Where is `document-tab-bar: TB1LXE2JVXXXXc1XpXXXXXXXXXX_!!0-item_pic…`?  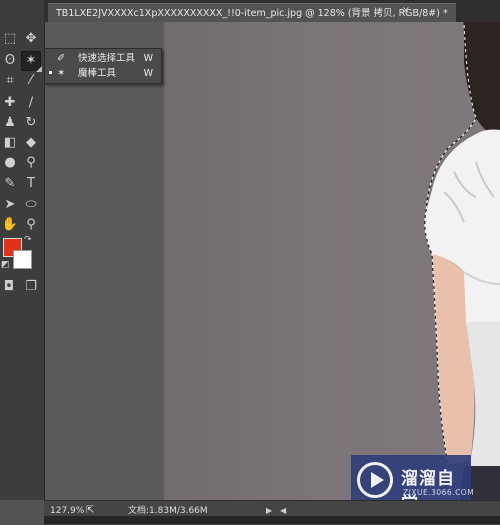 document-tab-bar: TB1LXE2JVXXXXc1XpXXXXXXXXXX_!!0-item_pic… is located at coordinates (272, 11).